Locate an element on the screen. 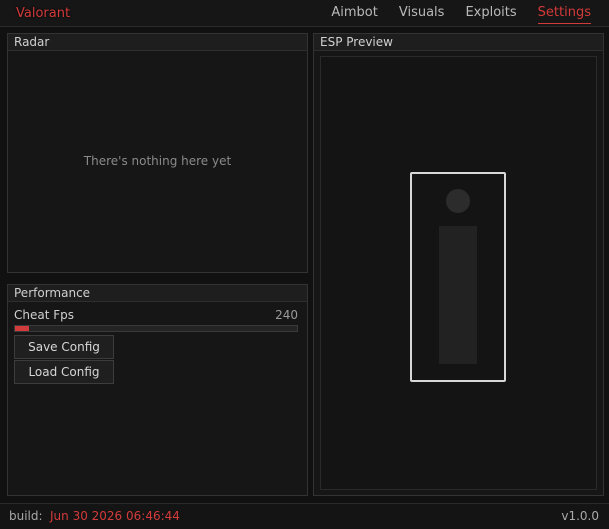 The width and height of the screenshot is (609, 529). esp-player-body is located at coordinates (458, 295).